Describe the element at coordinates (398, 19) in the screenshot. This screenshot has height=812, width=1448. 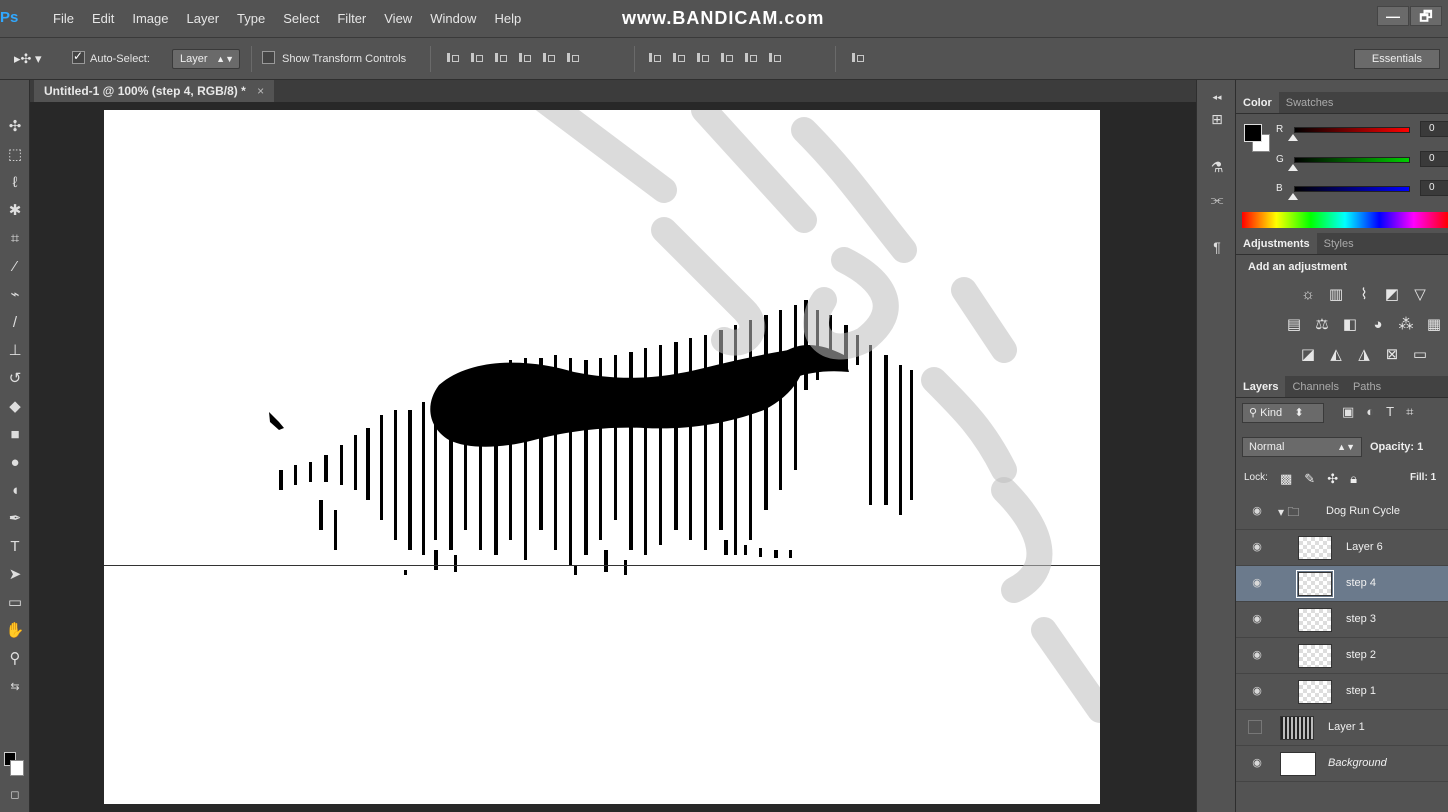
I see `menu-view: View` at that location.